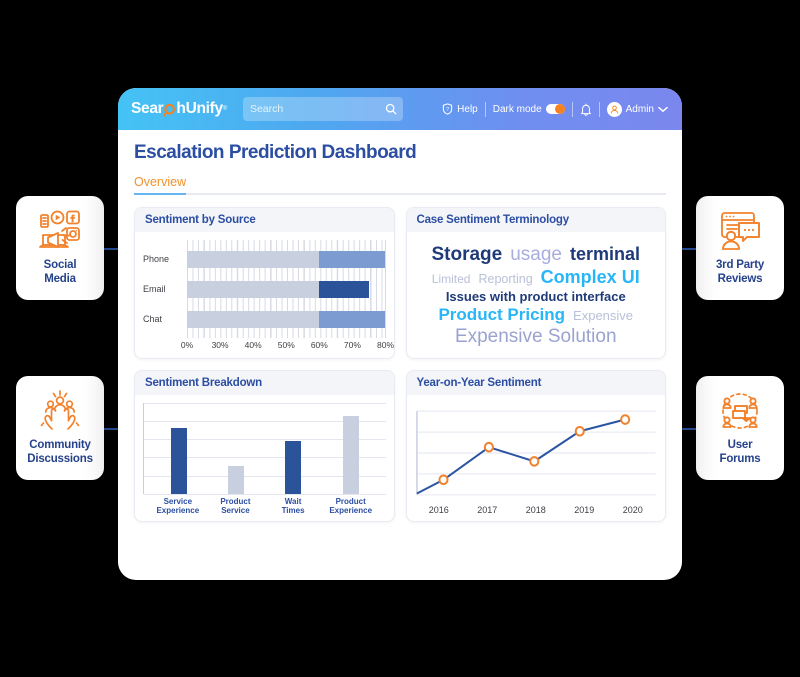  I want to click on line-tick-label: 2016, so click(438, 510).